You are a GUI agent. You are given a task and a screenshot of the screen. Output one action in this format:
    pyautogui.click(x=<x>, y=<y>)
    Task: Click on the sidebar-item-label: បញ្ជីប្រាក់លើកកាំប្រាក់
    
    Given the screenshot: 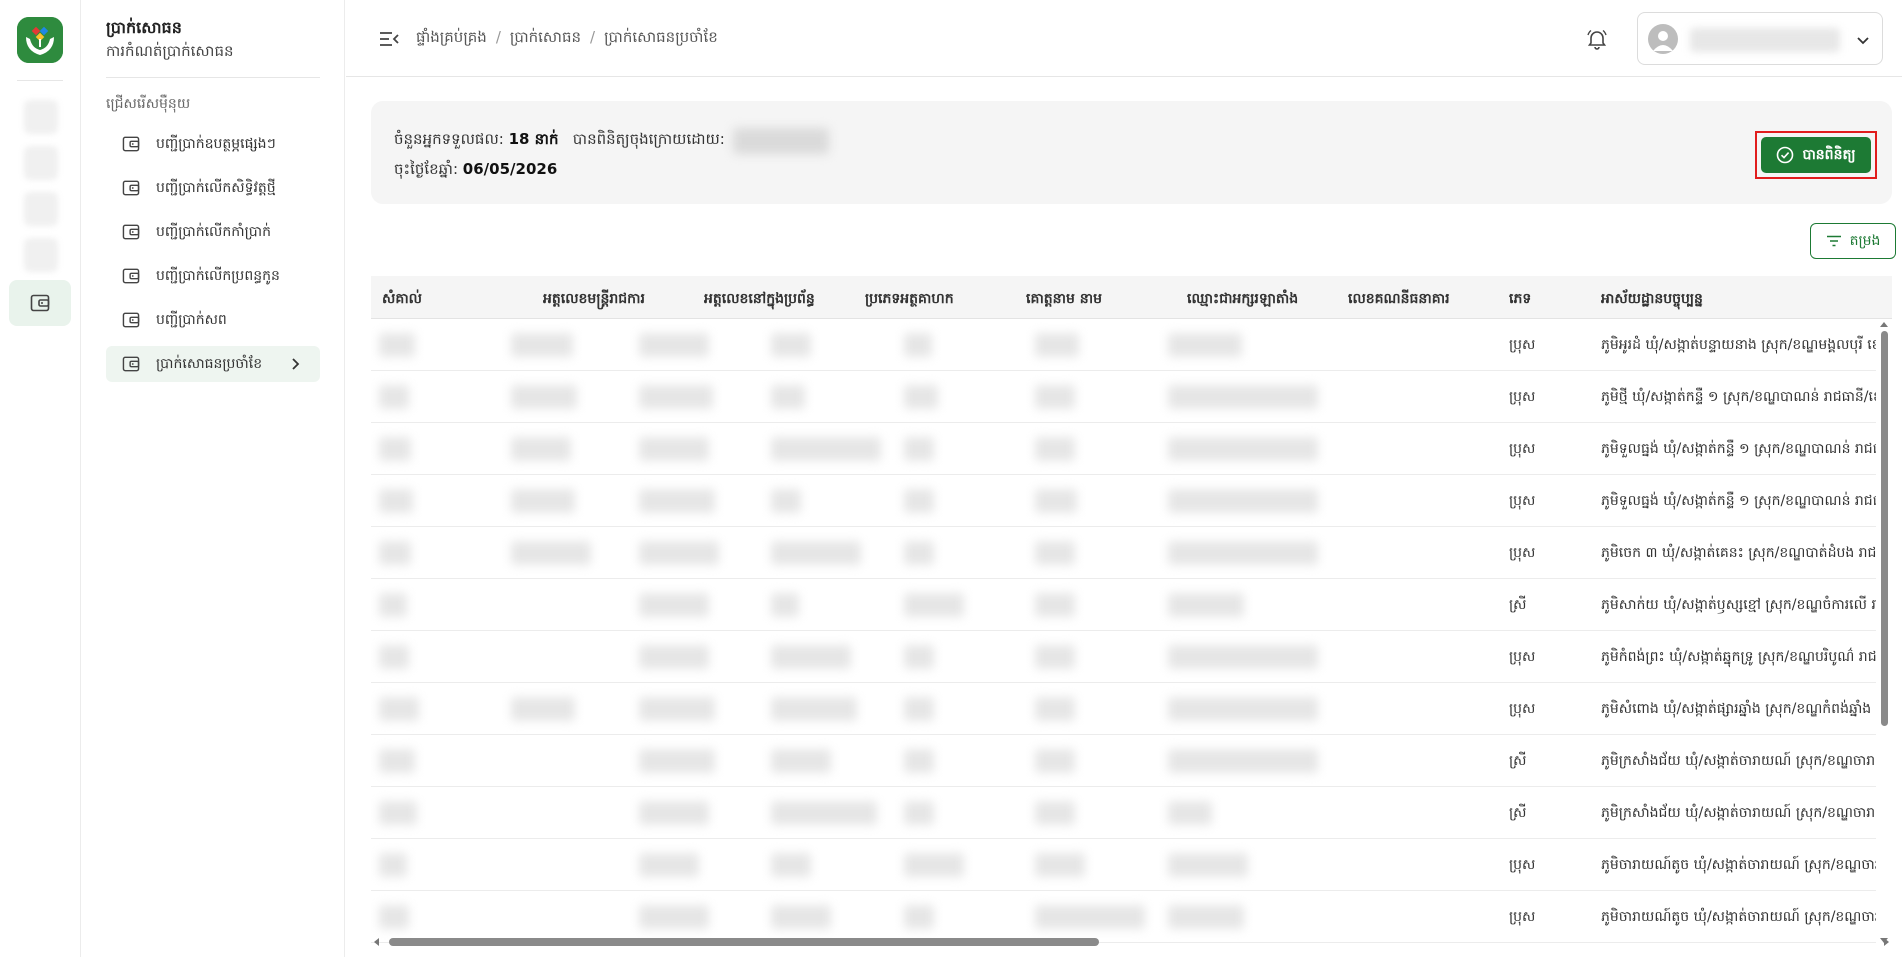 What is the action you would take?
    pyautogui.click(x=213, y=231)
    